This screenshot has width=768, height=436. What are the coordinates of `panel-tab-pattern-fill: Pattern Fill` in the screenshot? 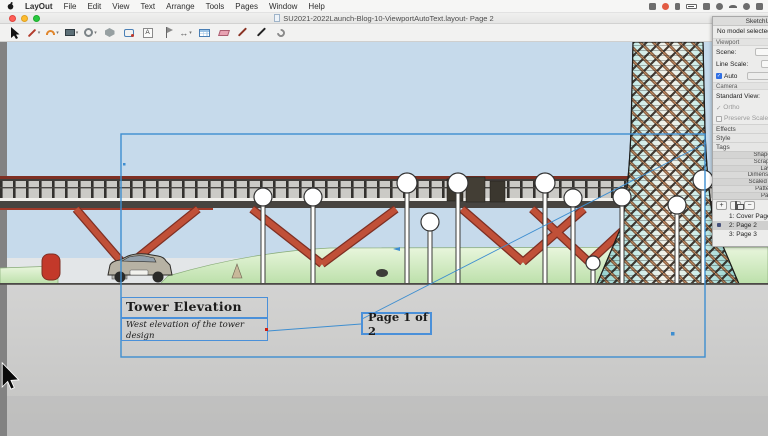 It's located at (740, 188).